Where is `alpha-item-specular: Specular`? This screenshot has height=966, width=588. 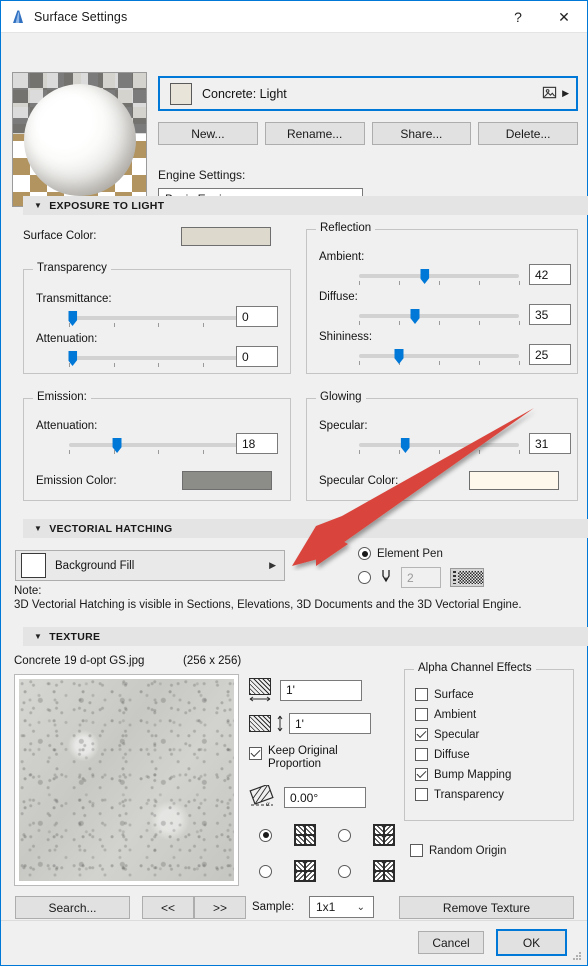
alpha-item-specular: Specular is located at coordinates (463, 734).